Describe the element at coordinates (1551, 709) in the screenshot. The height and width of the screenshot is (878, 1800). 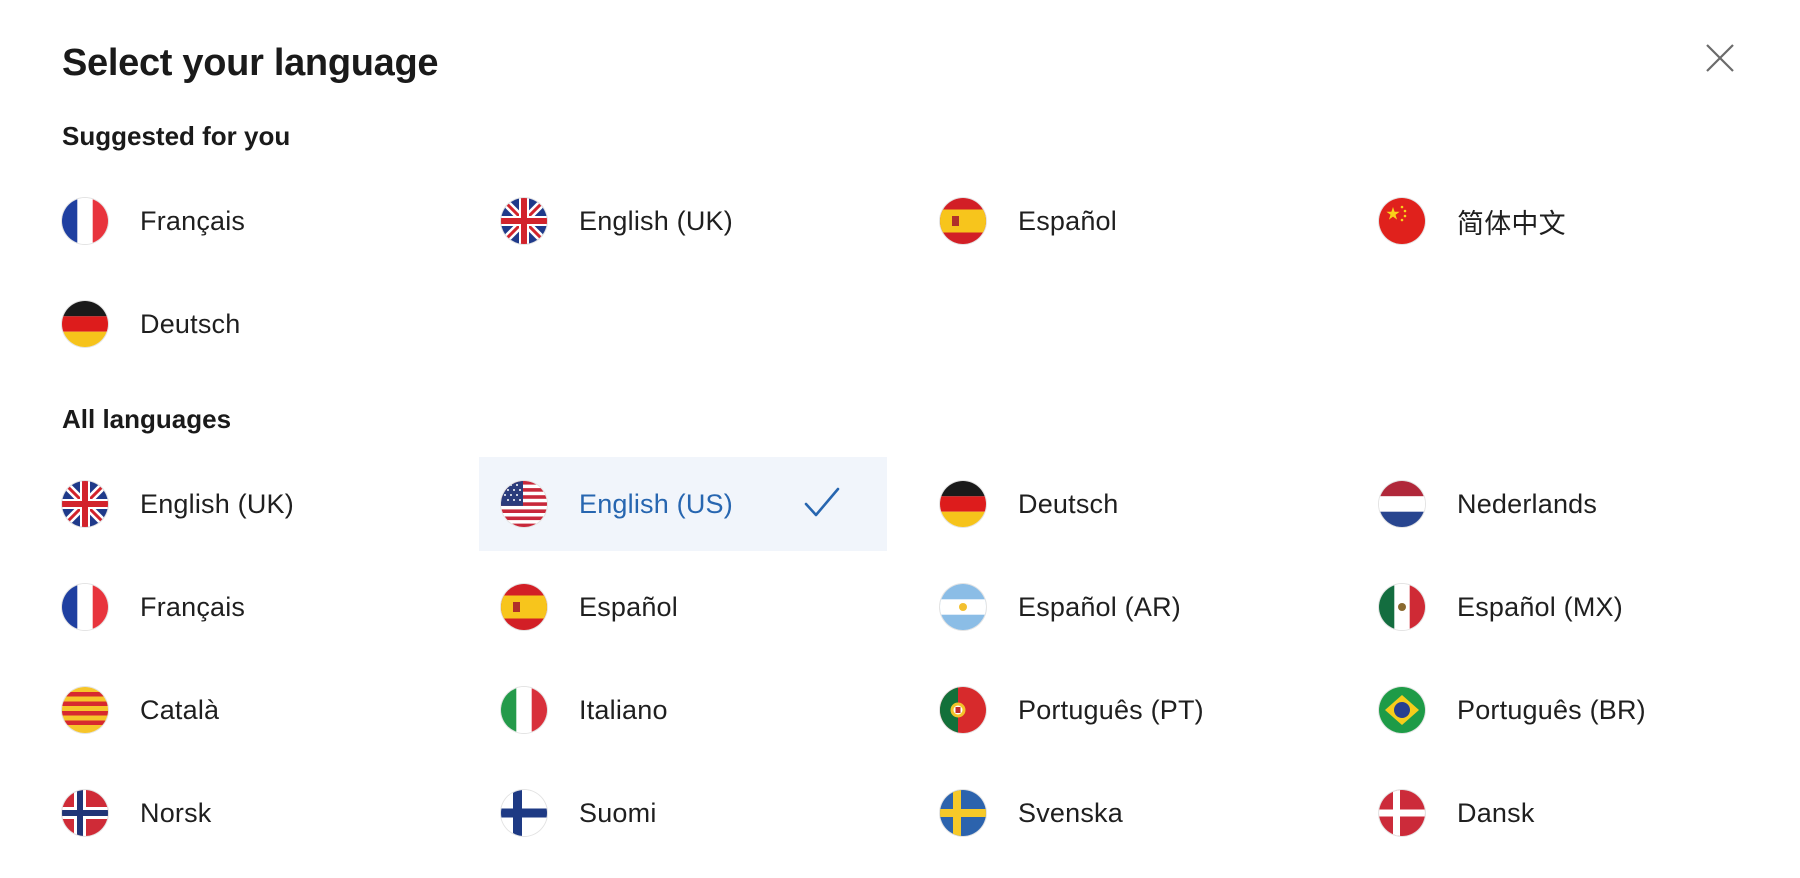
I see `language-label: Português (BR)` at that location.